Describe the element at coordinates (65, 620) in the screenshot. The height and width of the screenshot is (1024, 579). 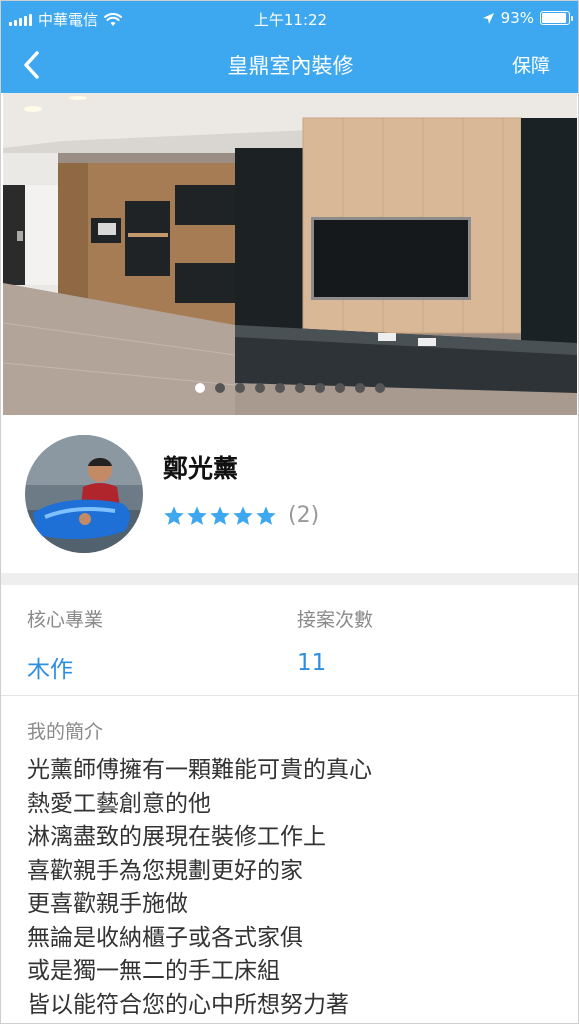
I see `specialty-label: 核心專業` at that location.